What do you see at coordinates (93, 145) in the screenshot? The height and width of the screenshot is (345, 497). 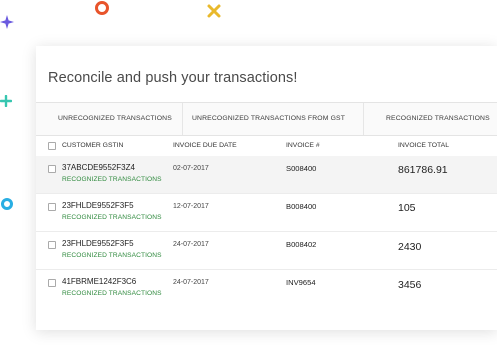 I see `column-header-customer-gstin: CUSTOMER GSTIN` at bounding box center [93, 145].